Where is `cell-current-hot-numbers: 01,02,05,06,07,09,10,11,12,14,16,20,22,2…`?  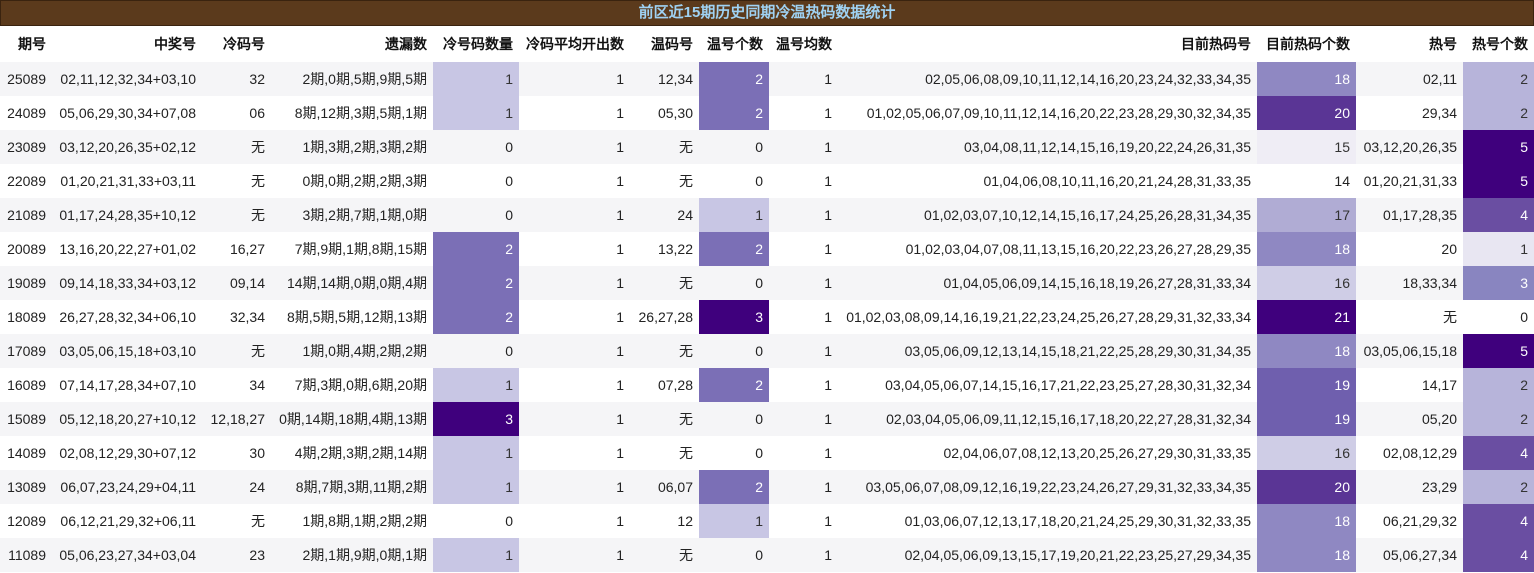 cell-current-hot-numbers: 01,02,05,06,07,09,10,11,12,14,16,20,22,2… is located at coordinates (1047, 113).